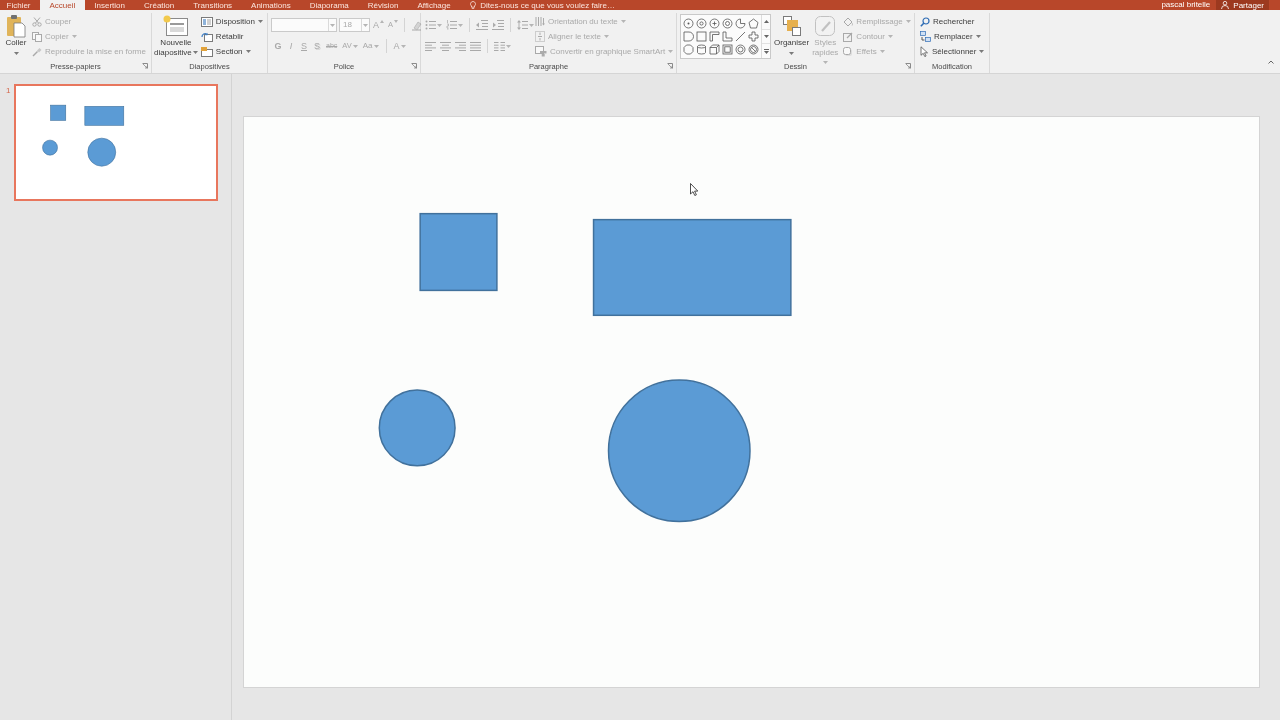  I want to click on cursor-icon, so click(924, 51).